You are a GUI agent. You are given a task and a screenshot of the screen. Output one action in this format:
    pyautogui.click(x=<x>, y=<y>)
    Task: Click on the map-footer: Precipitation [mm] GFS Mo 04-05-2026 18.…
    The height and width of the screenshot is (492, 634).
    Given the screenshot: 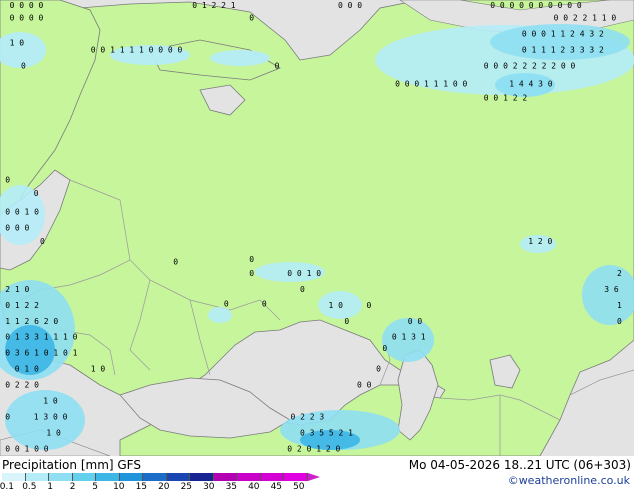 What is the action you would take?
    pyautogui.click(x=317, y=474)
    